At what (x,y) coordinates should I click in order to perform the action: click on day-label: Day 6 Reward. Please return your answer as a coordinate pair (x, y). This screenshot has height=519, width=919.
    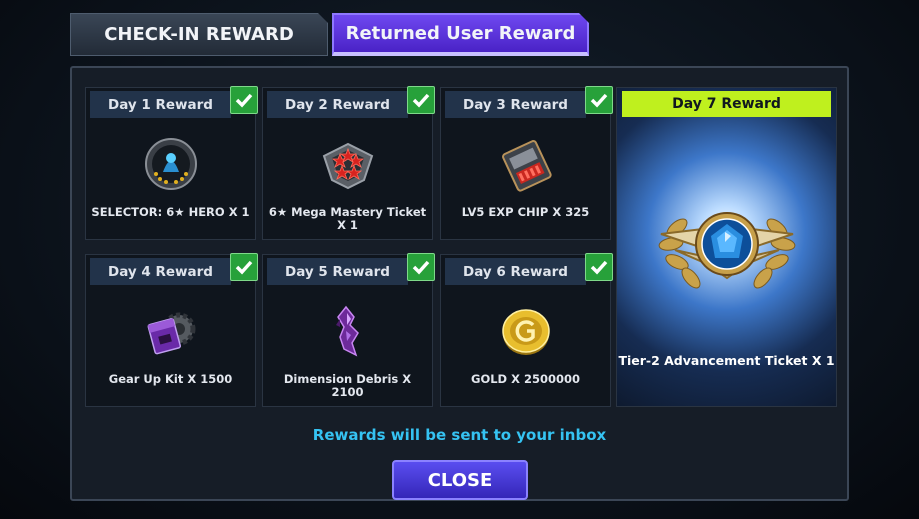
    Looking at the image, I should click on (515, 271).